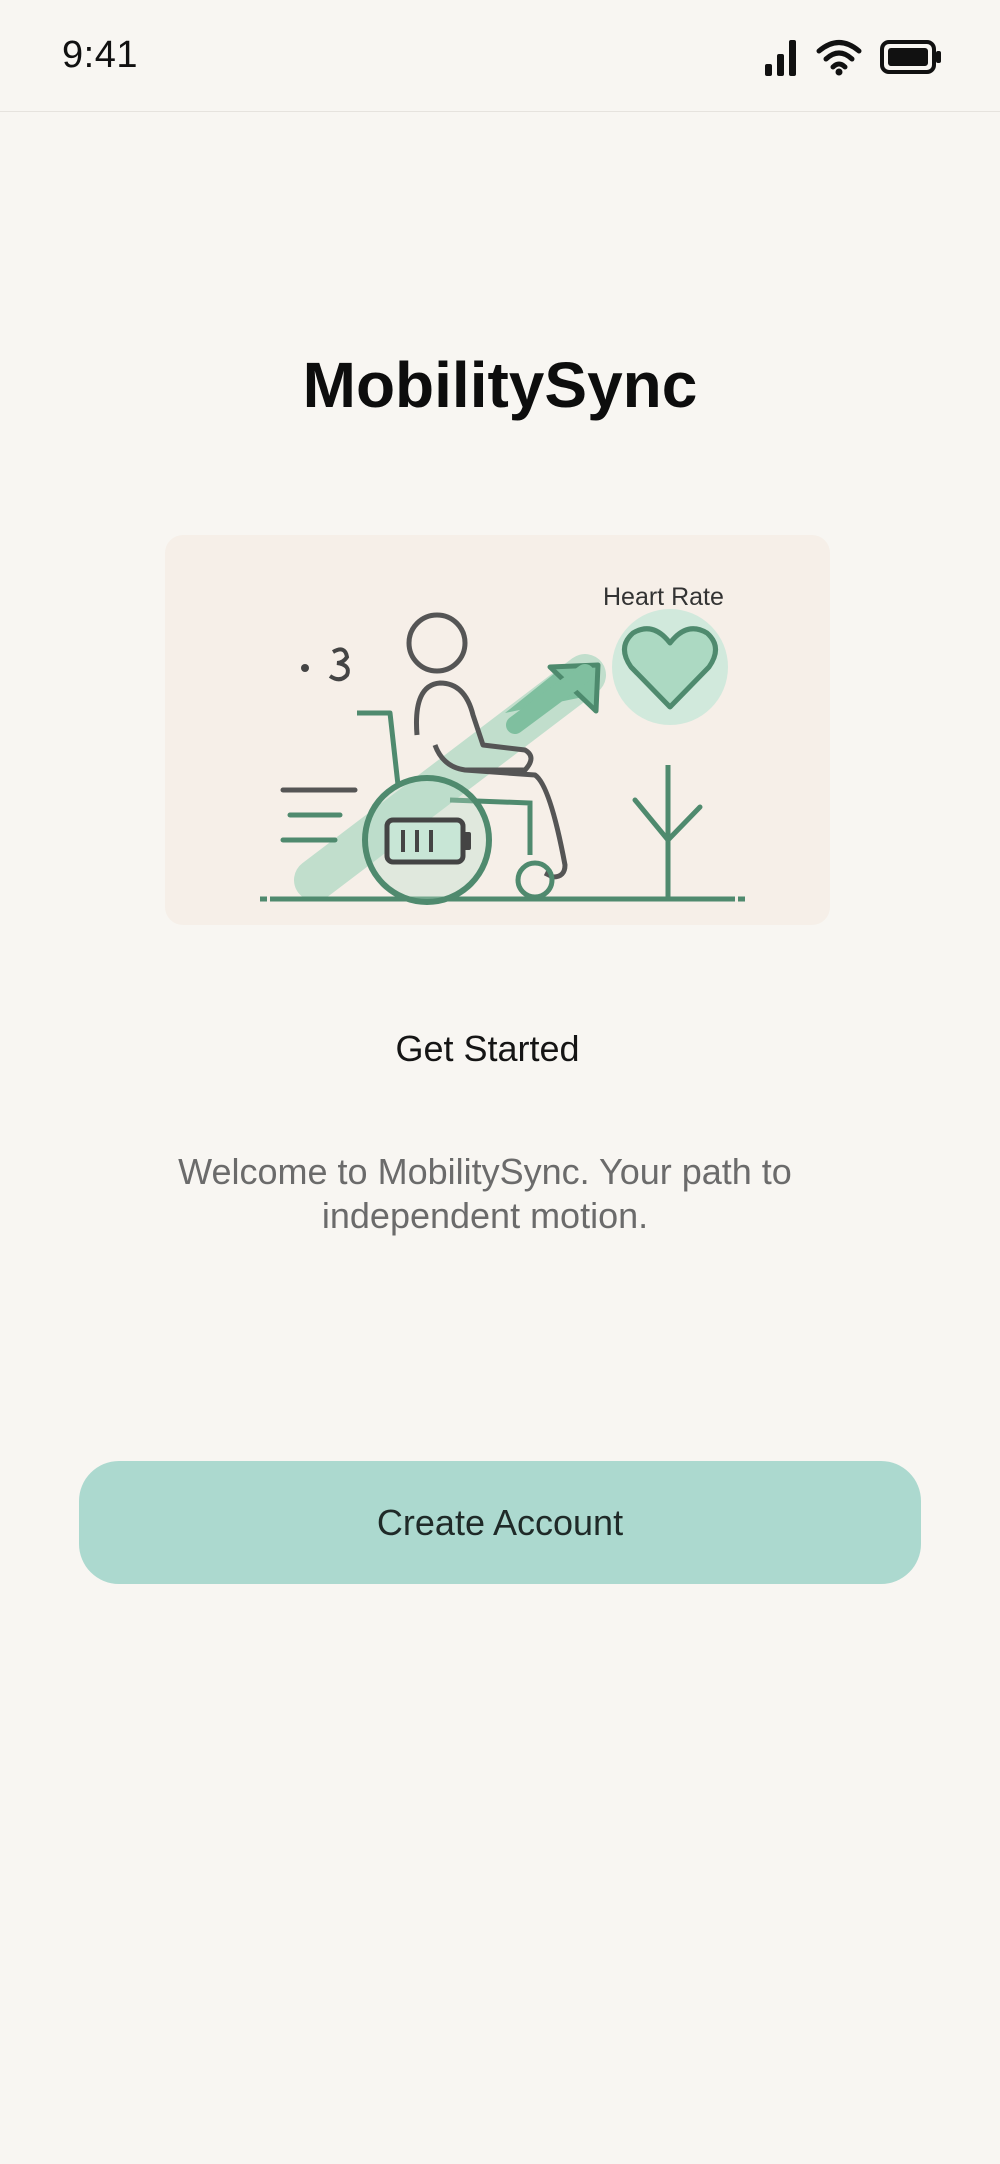 The width and height of the screenshot is (1000, 2164). I want to click on heart-rate-label: Heart Rate, so click(663, 597).